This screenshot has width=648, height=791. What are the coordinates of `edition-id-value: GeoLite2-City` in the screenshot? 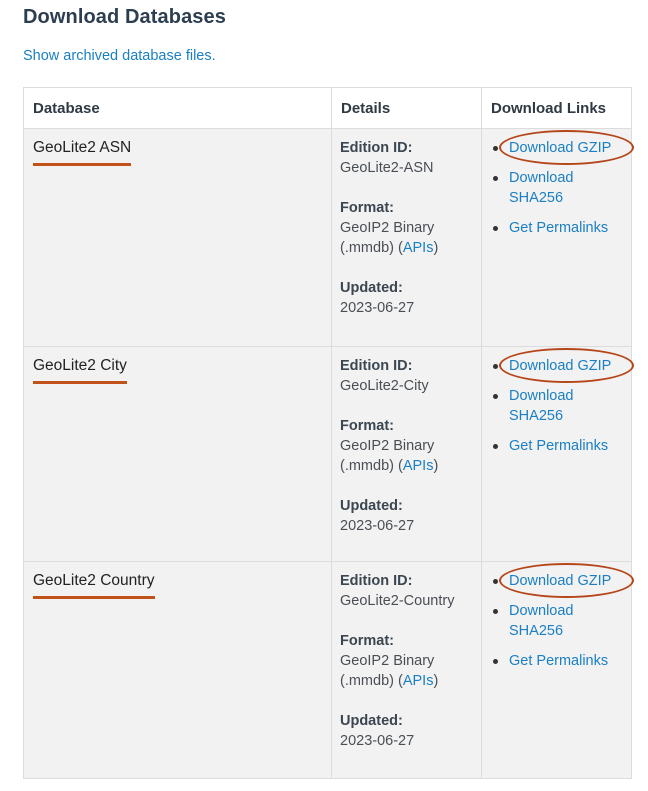 It's located at (384, 386).